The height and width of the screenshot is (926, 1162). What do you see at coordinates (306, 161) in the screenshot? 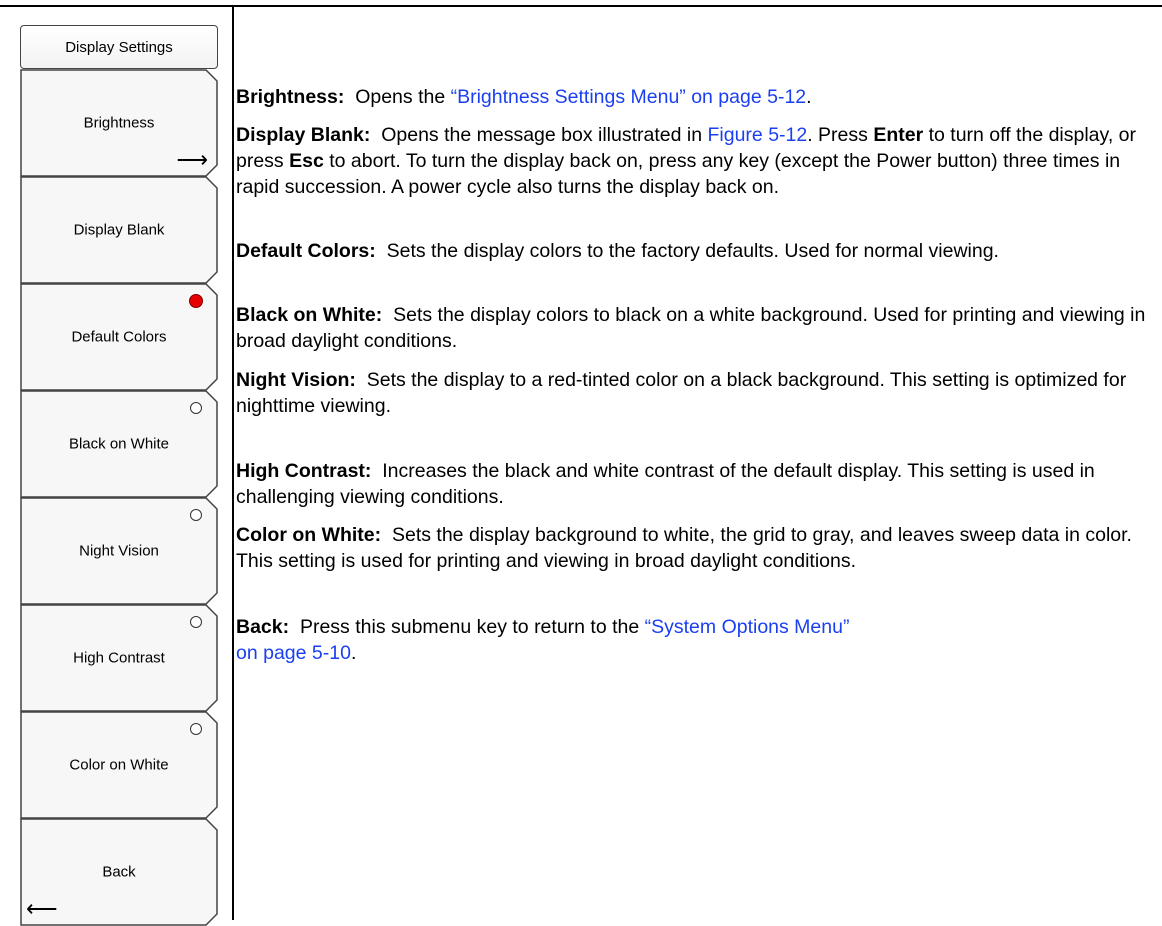
I see `esc-key-text: Esc` at bounding box center [306, 161].